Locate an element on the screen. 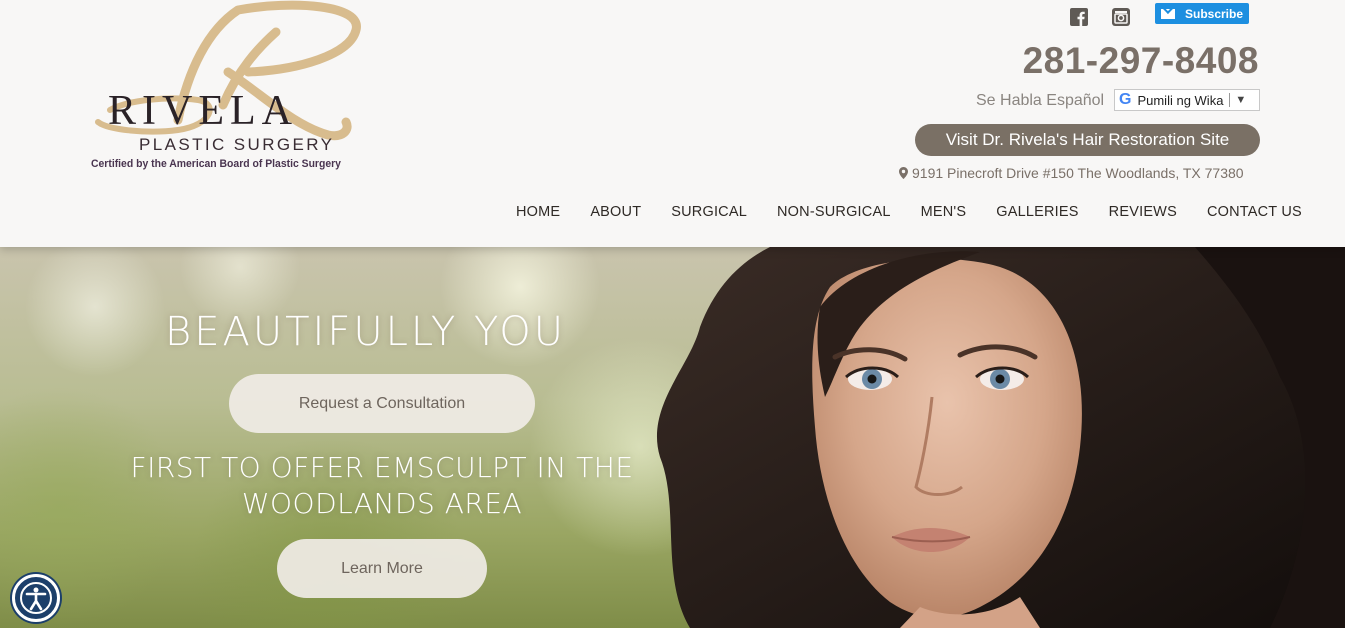 The image size is (1345, 628). learn-more-button: Learn More is located at coordinates (382, 568).